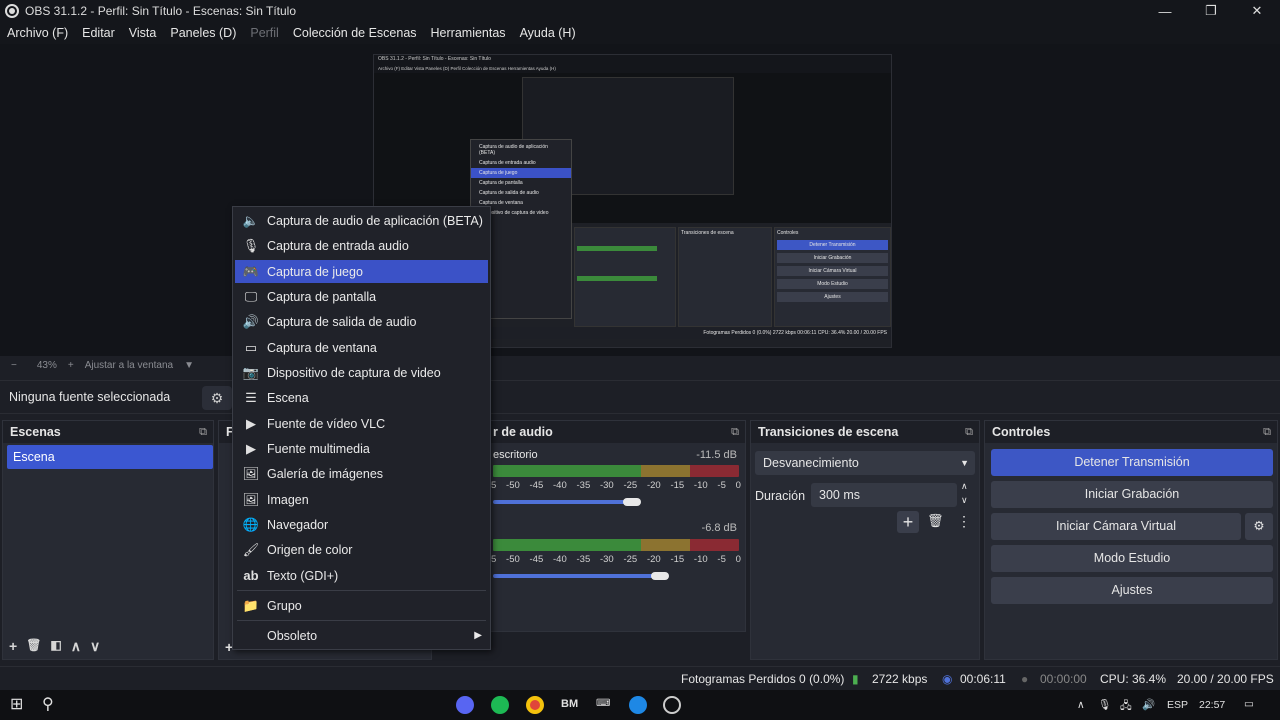 This screenshot has width=1280, height=720. Describe the element at coordinates (251, 499) in the screenshot. I see `image-icon: 🖼` at that location.